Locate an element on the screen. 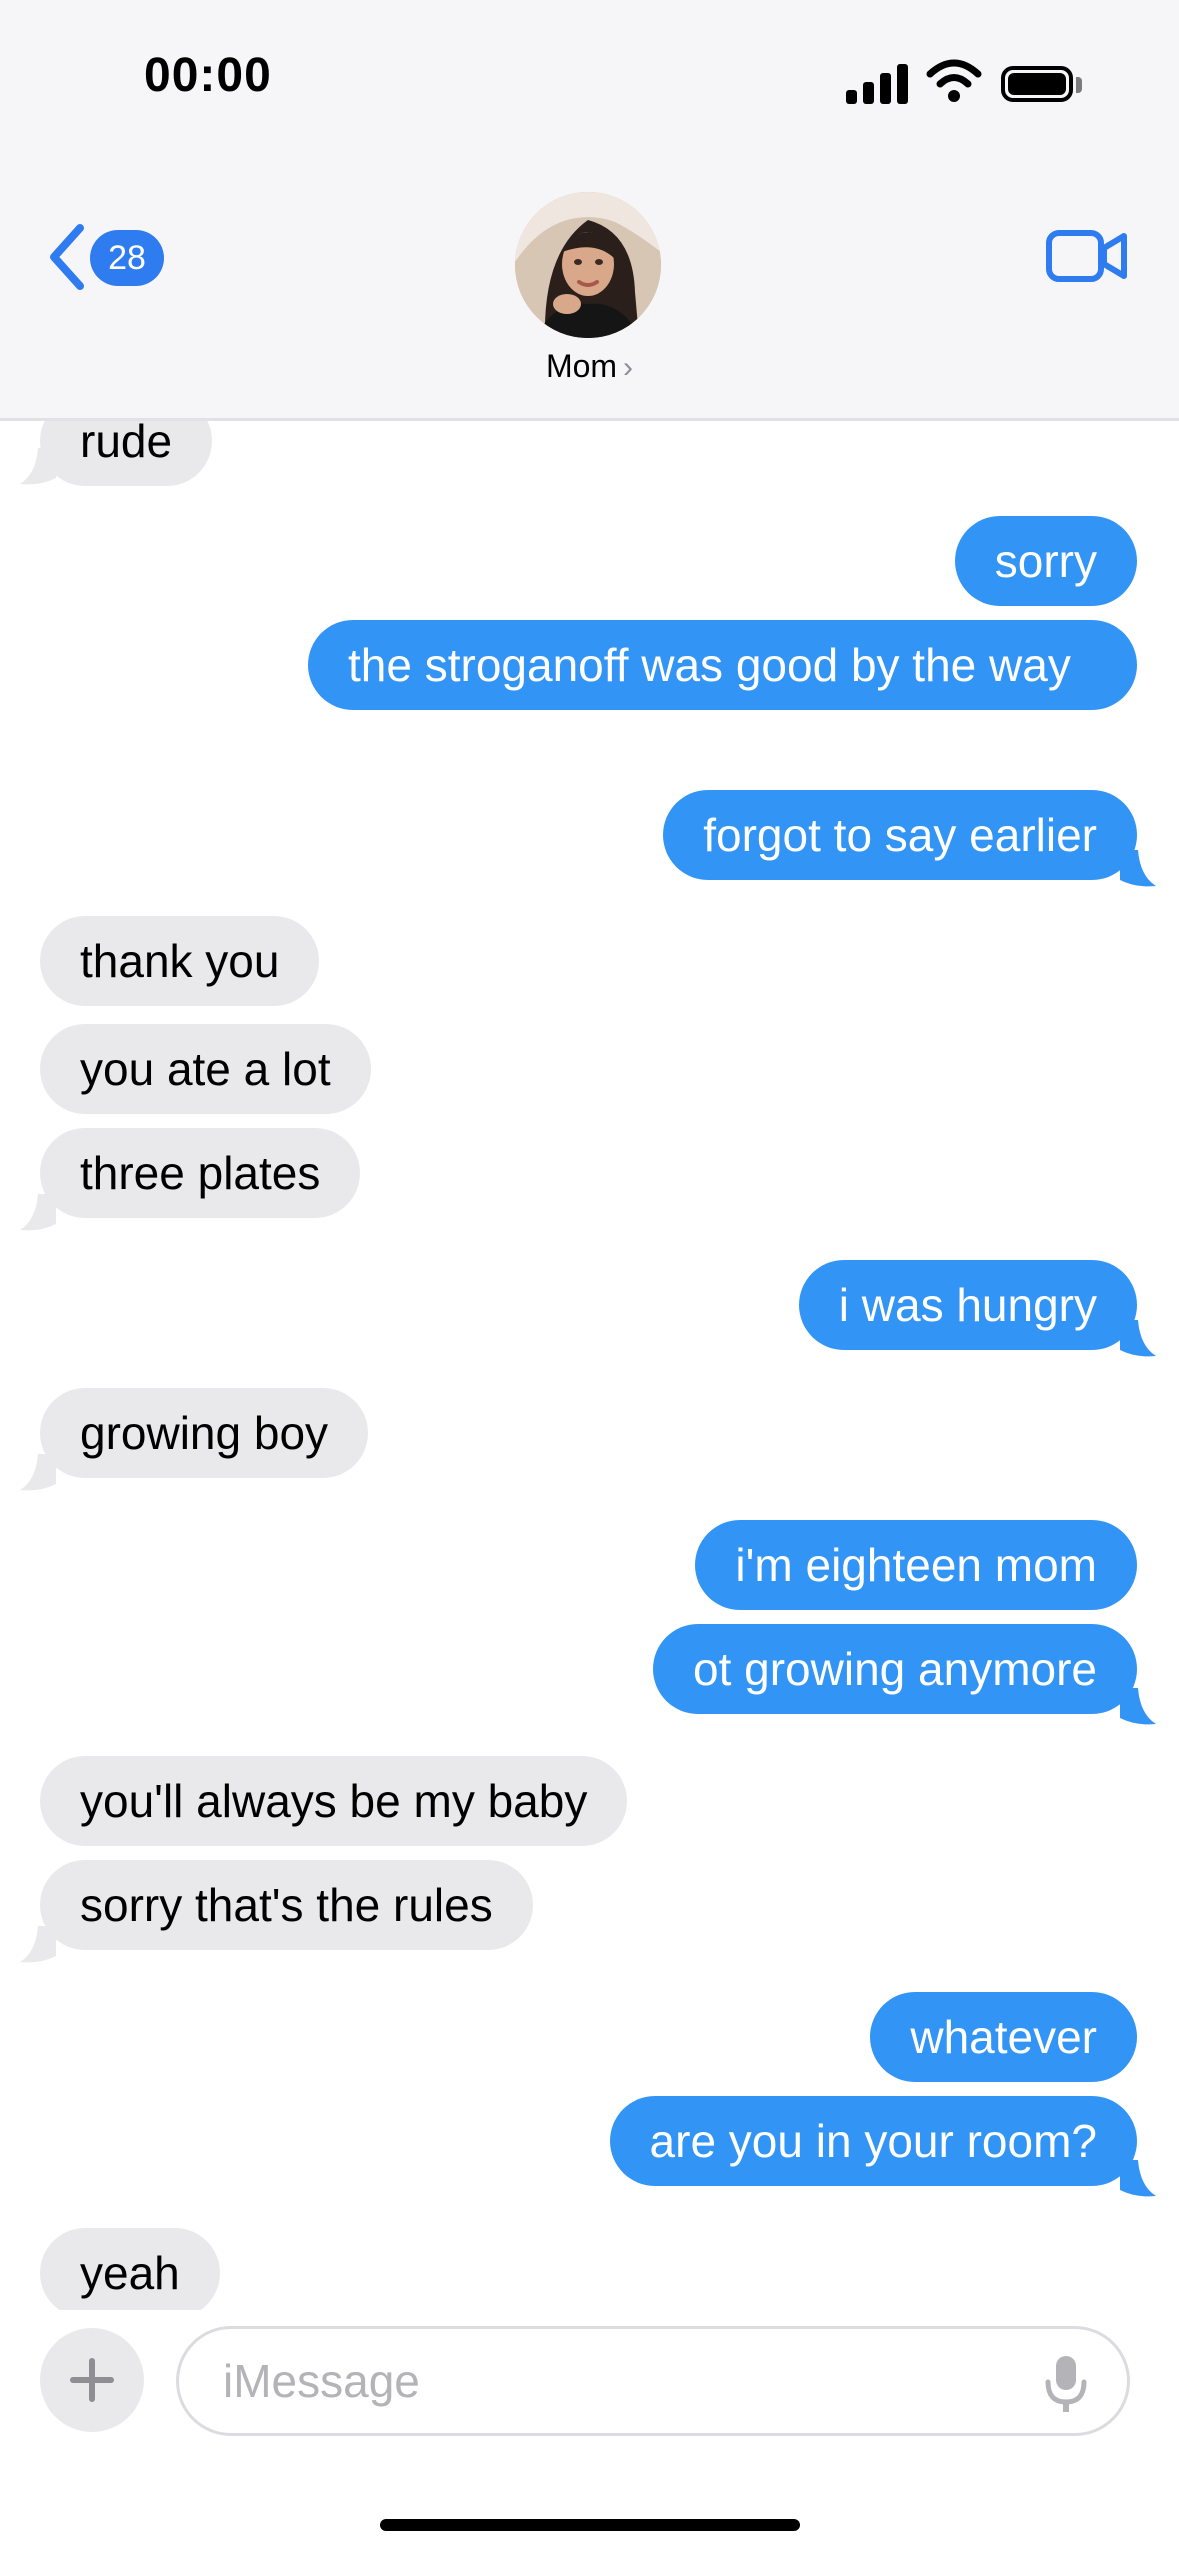  message-bubble-outgoing: ot growing anymore is located at coordinates (895, 1669).